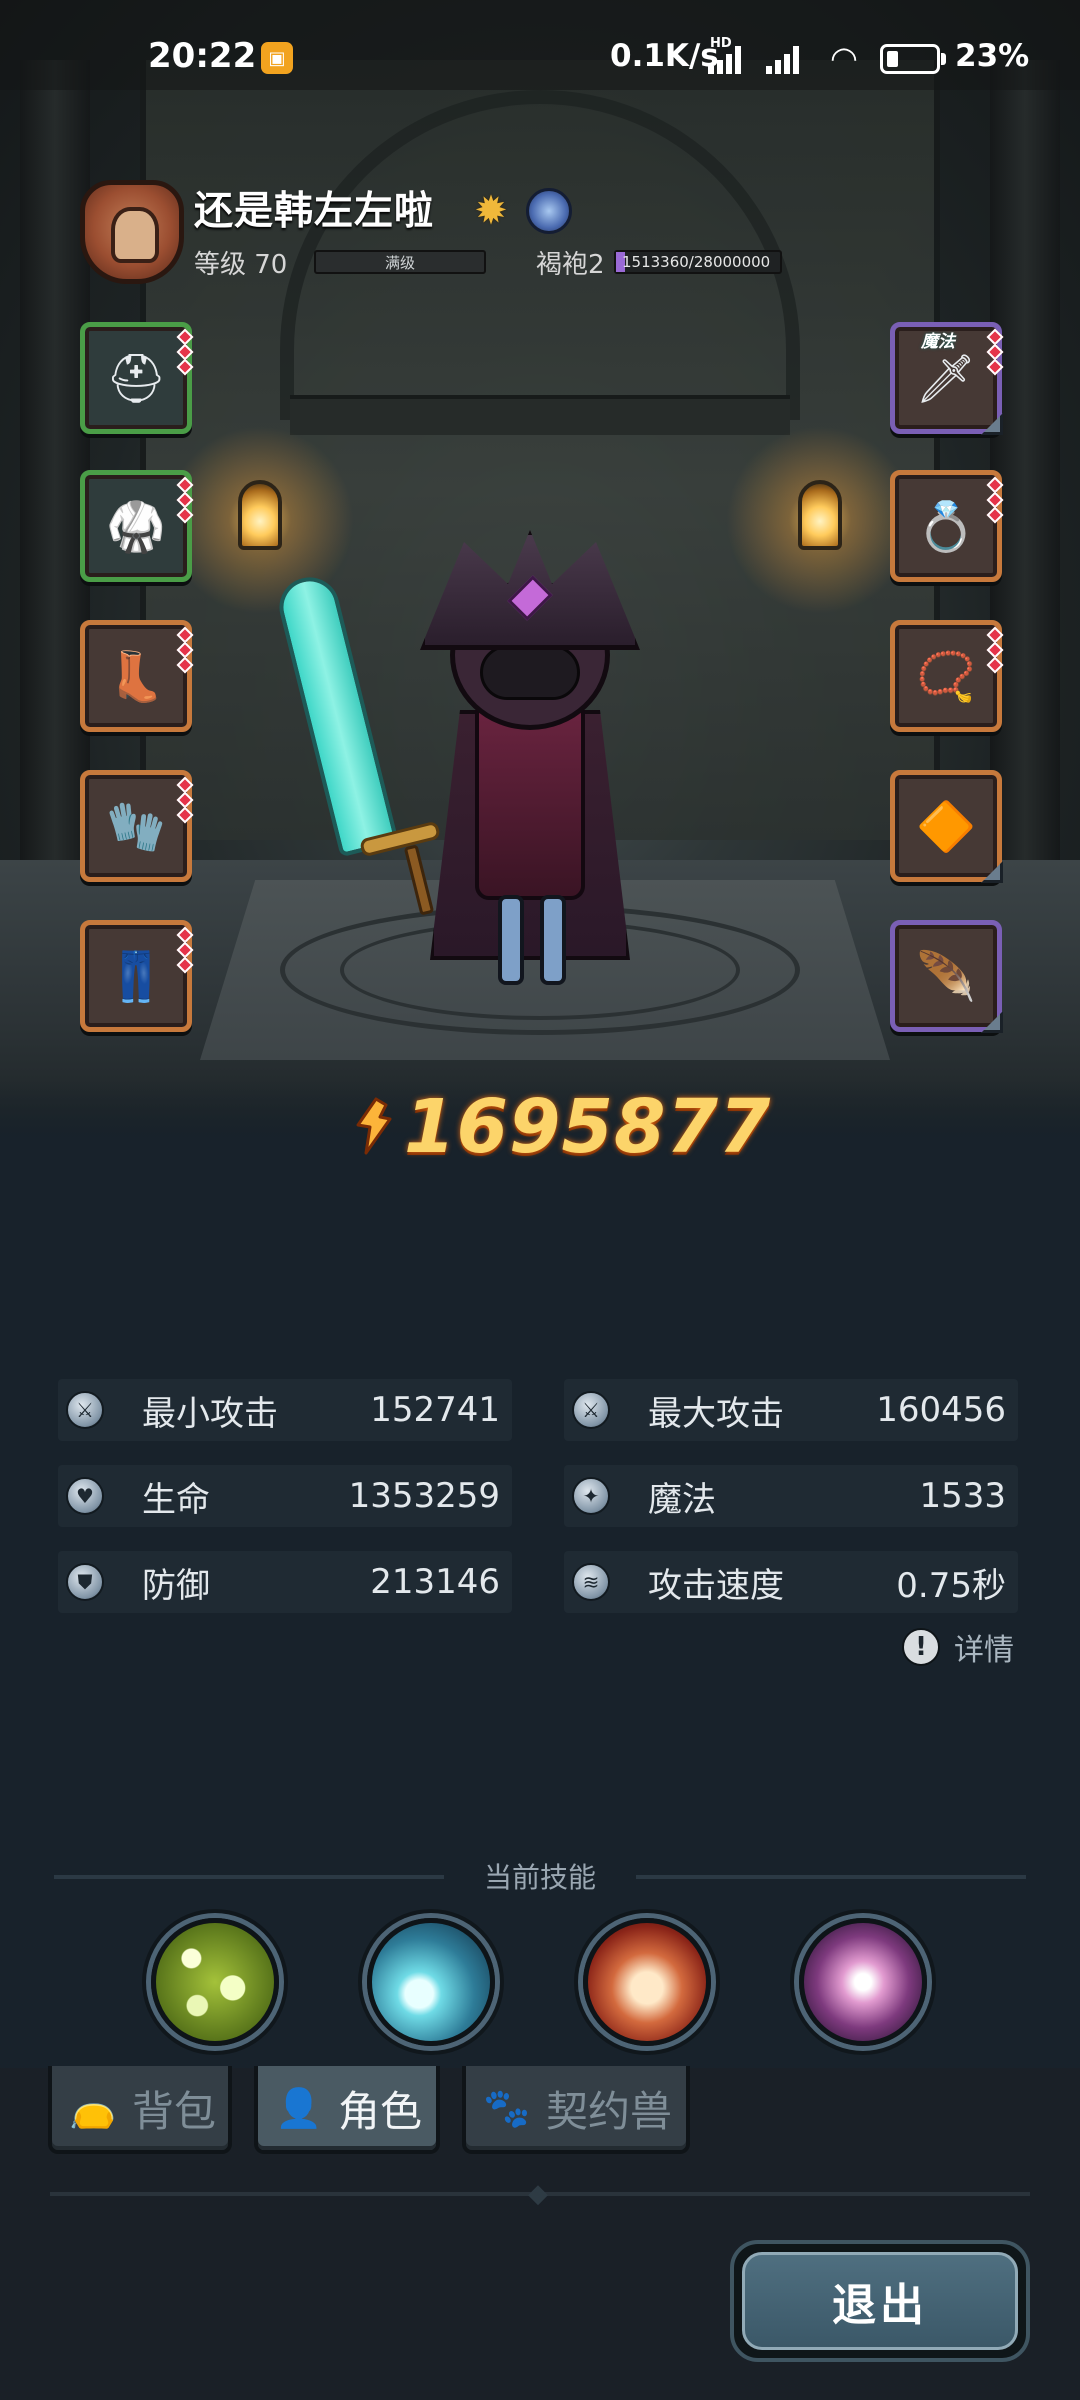  I want to click on hero-mask, so click(530, 672).